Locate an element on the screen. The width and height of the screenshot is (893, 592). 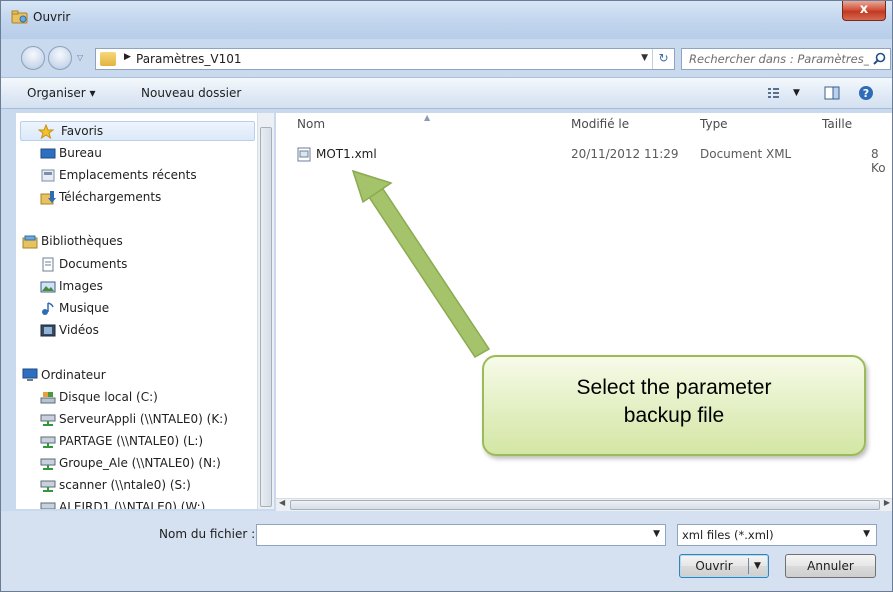
sidebar-item-local-disk: Disque local (C:) is located at coordinates (136, 398).